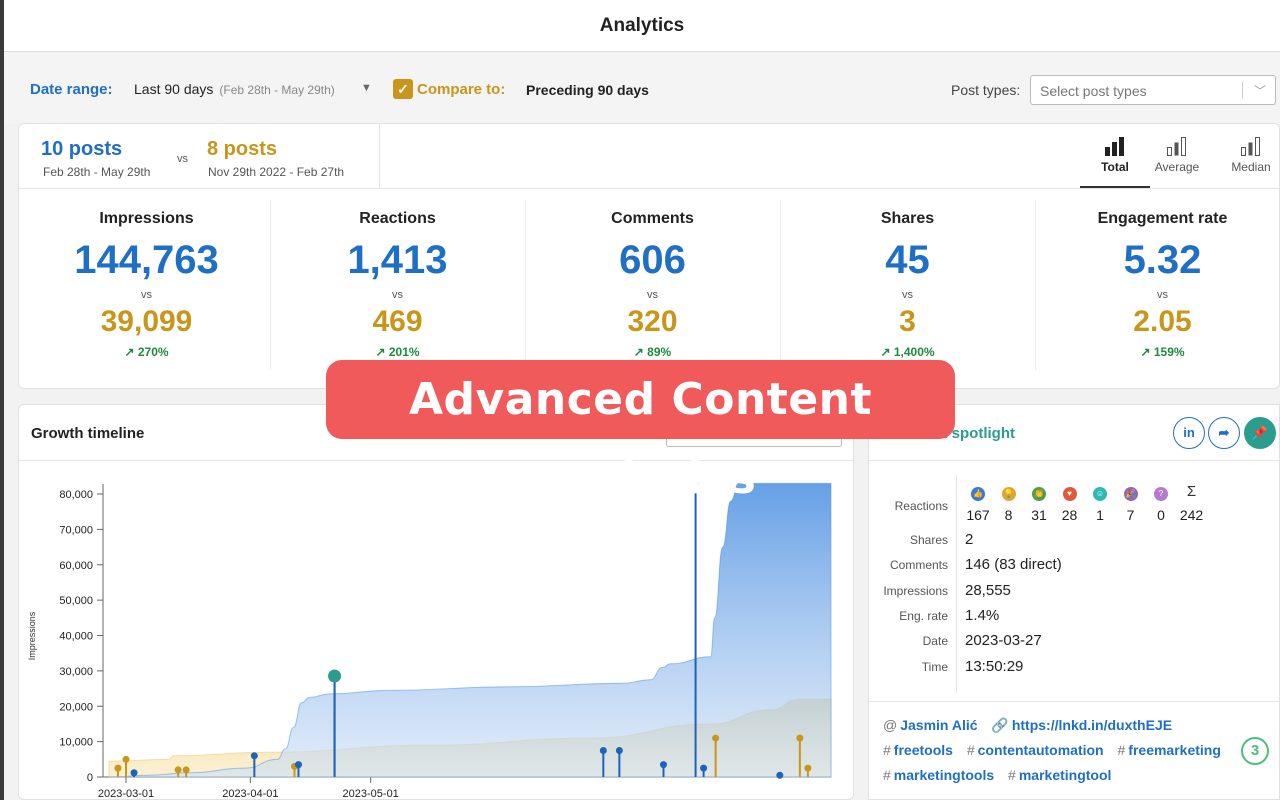 The width and height of the screenshot is (1280, 800). I want to click on hashtag: freemarketing, so click(1174, 750).